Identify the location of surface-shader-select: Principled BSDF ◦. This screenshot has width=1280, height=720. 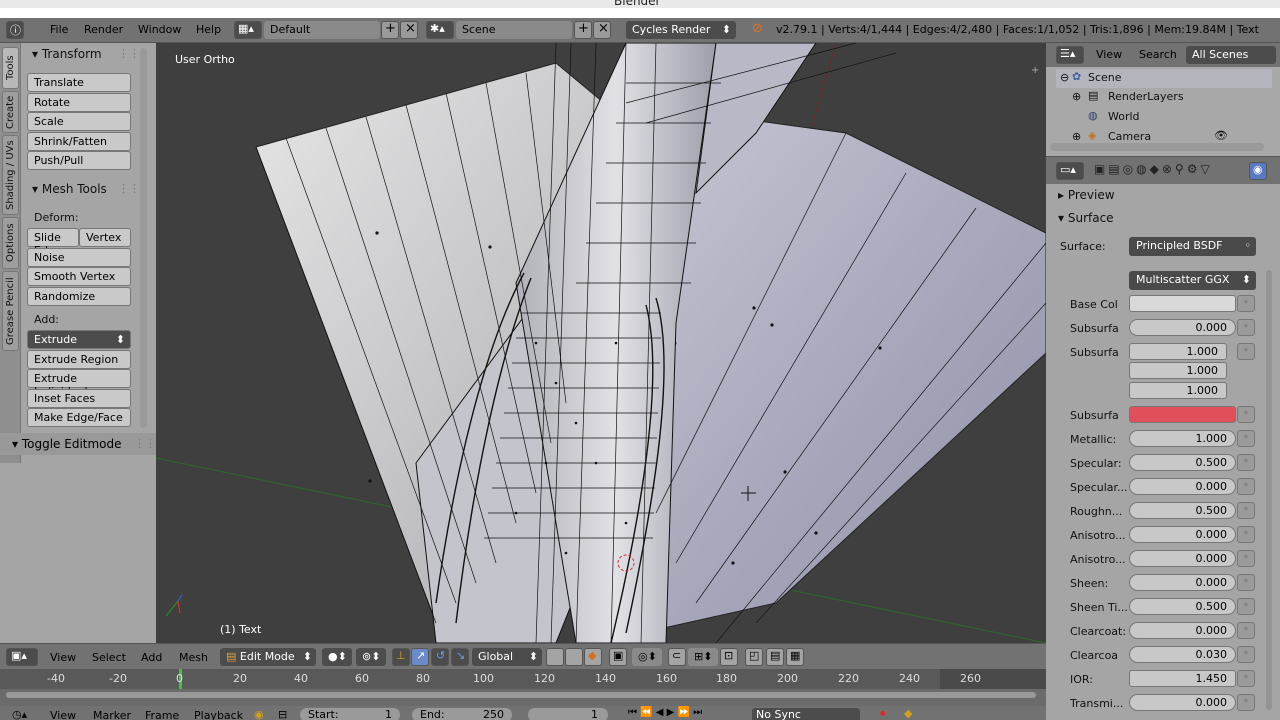
(1192, 246).